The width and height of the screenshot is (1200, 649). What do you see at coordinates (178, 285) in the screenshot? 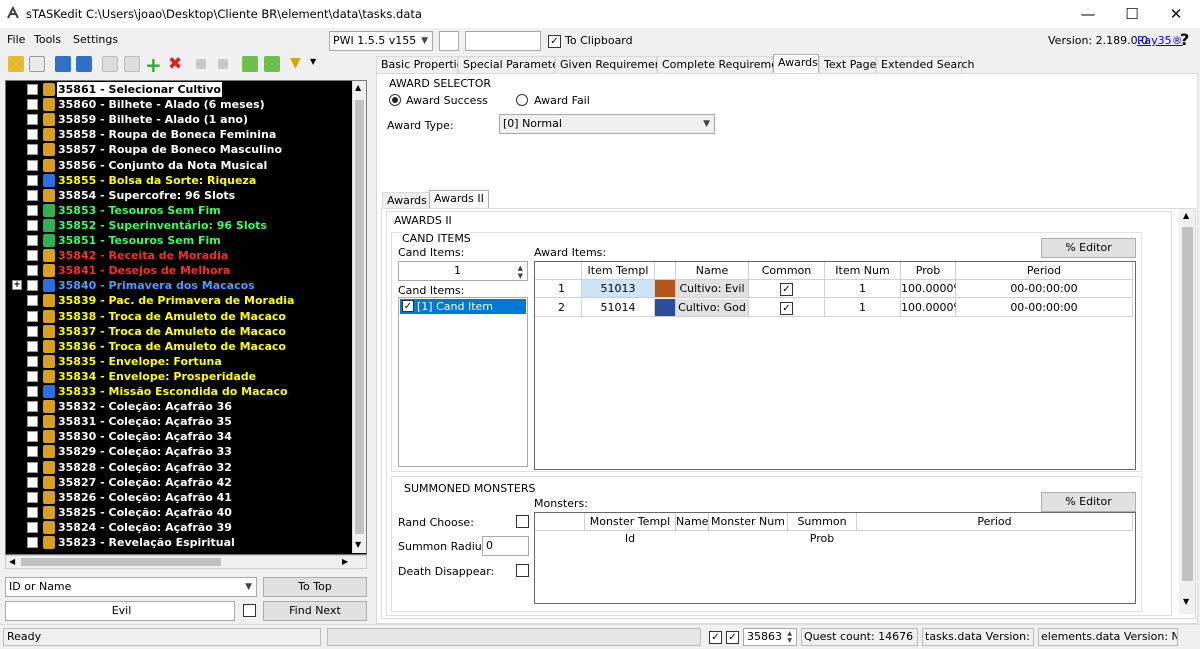
I see `tree-row: +35840 - Primavera dos Macacos` at bounding box center [178, 285].